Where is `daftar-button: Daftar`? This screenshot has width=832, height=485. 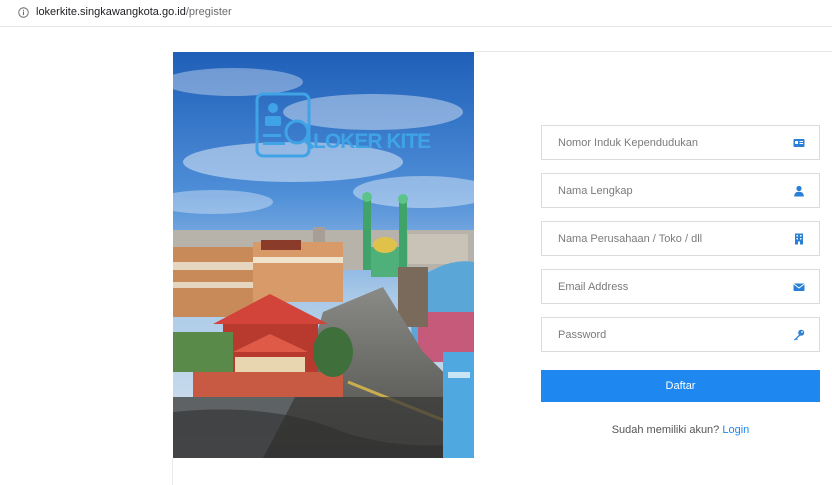 daftar-button: Daftar is located at coordinates (680, 386).